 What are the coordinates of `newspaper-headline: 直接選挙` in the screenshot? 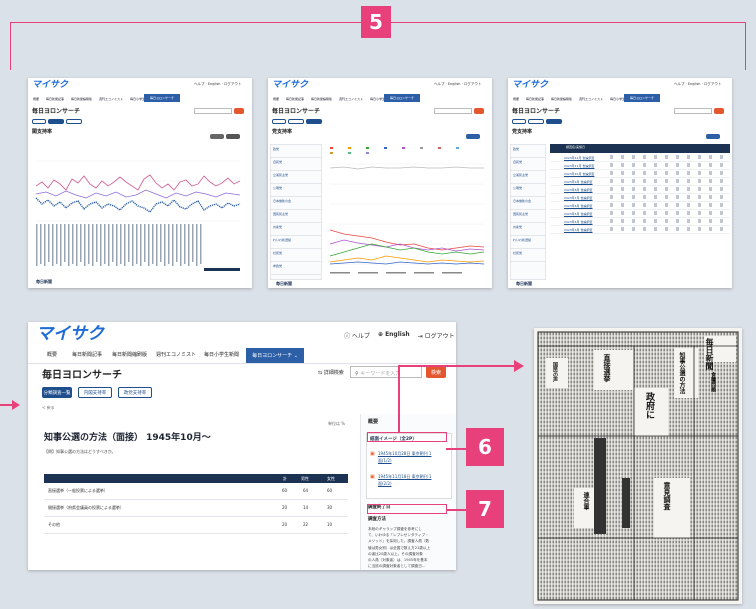 It's located at (607, 368).